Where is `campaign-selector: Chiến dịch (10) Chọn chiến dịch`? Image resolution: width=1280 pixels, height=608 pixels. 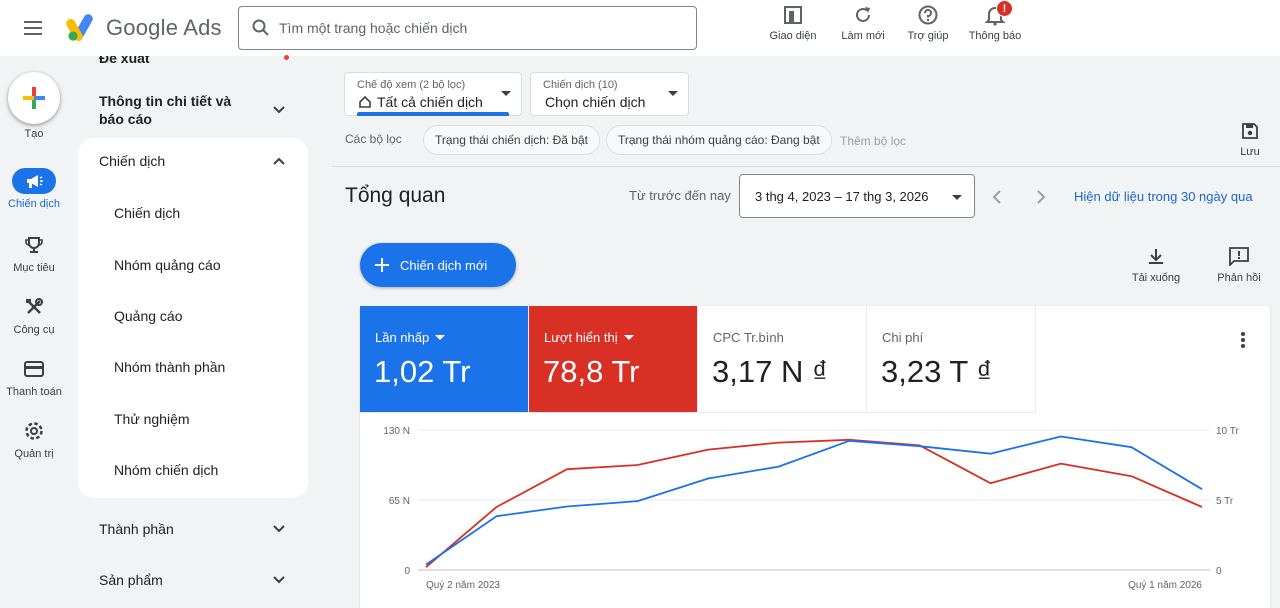 campaign-selector: Chiến dịch (10) Chọn chiến dịch is located at coordinates (609, 94).